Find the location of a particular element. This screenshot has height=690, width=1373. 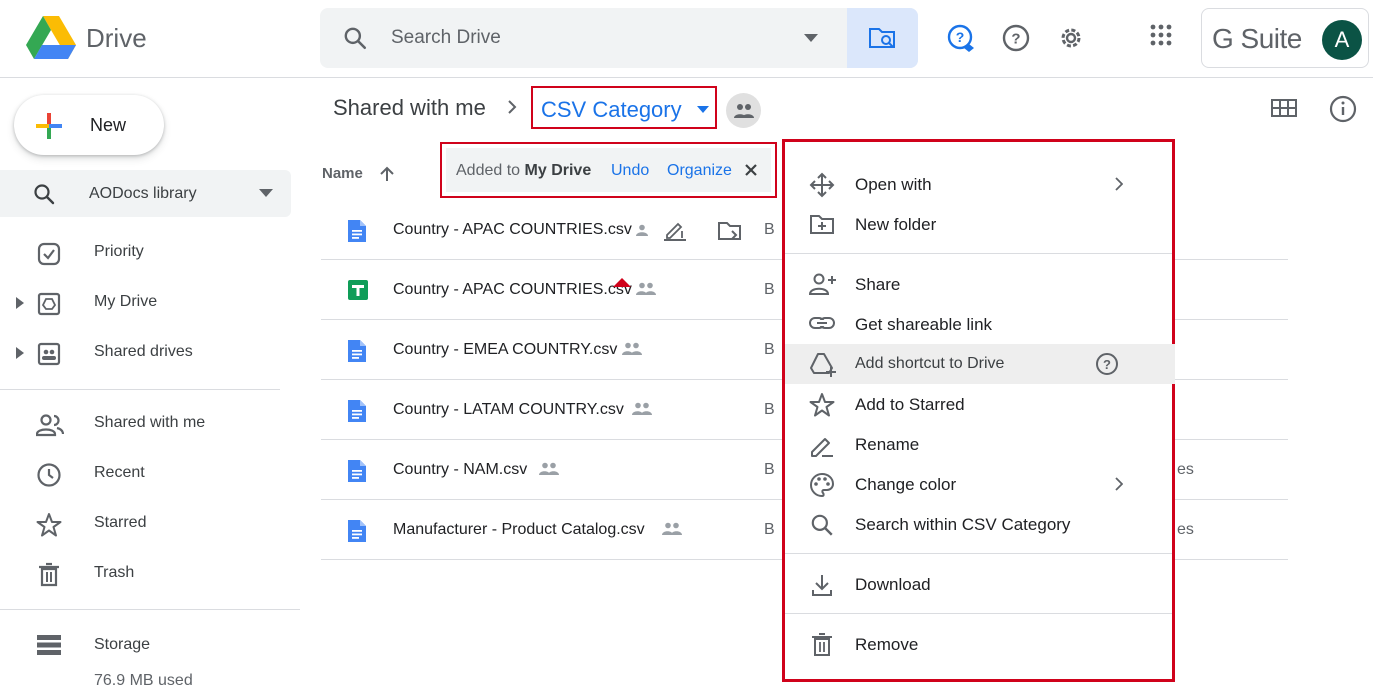

plus-icon is located at coordinates (49, 126).